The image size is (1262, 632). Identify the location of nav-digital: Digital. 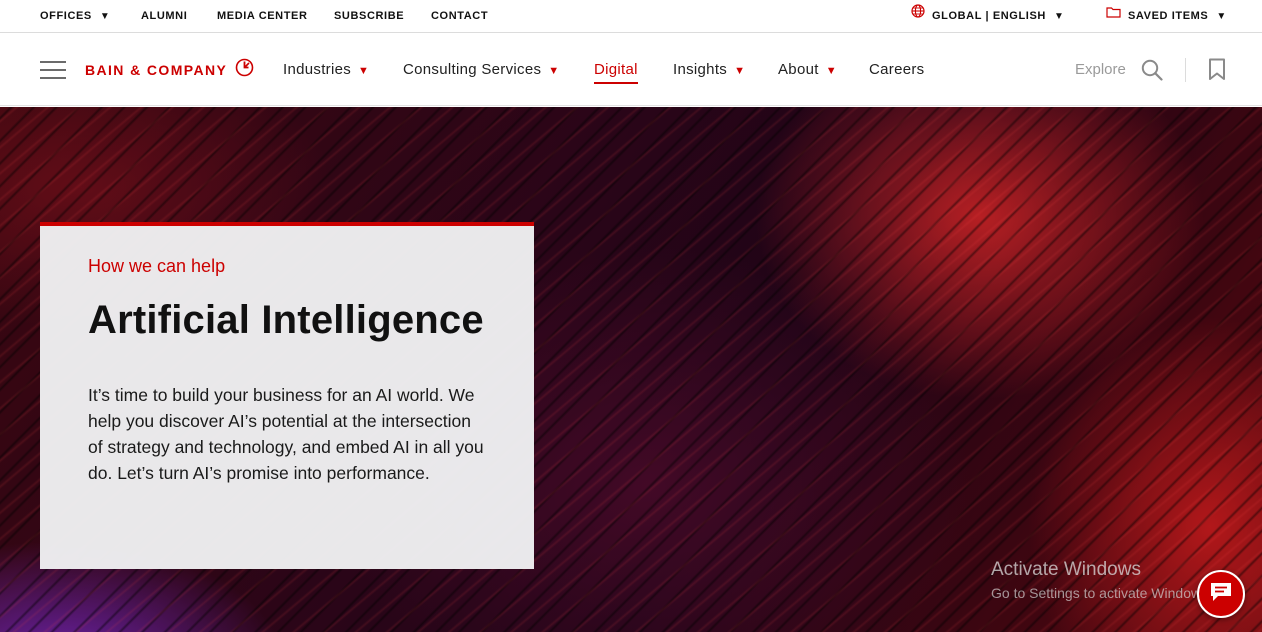
(616, 71).